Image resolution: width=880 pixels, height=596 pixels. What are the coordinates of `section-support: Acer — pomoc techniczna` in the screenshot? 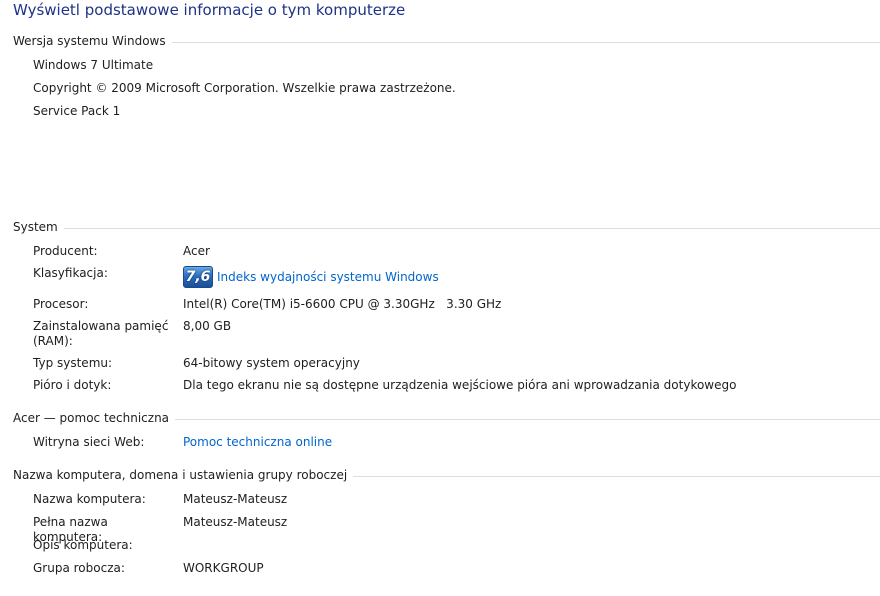 It's located at (446, 418).